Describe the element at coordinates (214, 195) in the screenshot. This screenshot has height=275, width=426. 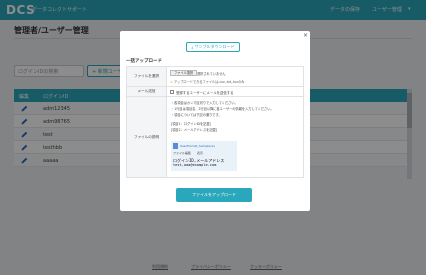
I see `upload-file-button: ファイルをアップロード` at that location.